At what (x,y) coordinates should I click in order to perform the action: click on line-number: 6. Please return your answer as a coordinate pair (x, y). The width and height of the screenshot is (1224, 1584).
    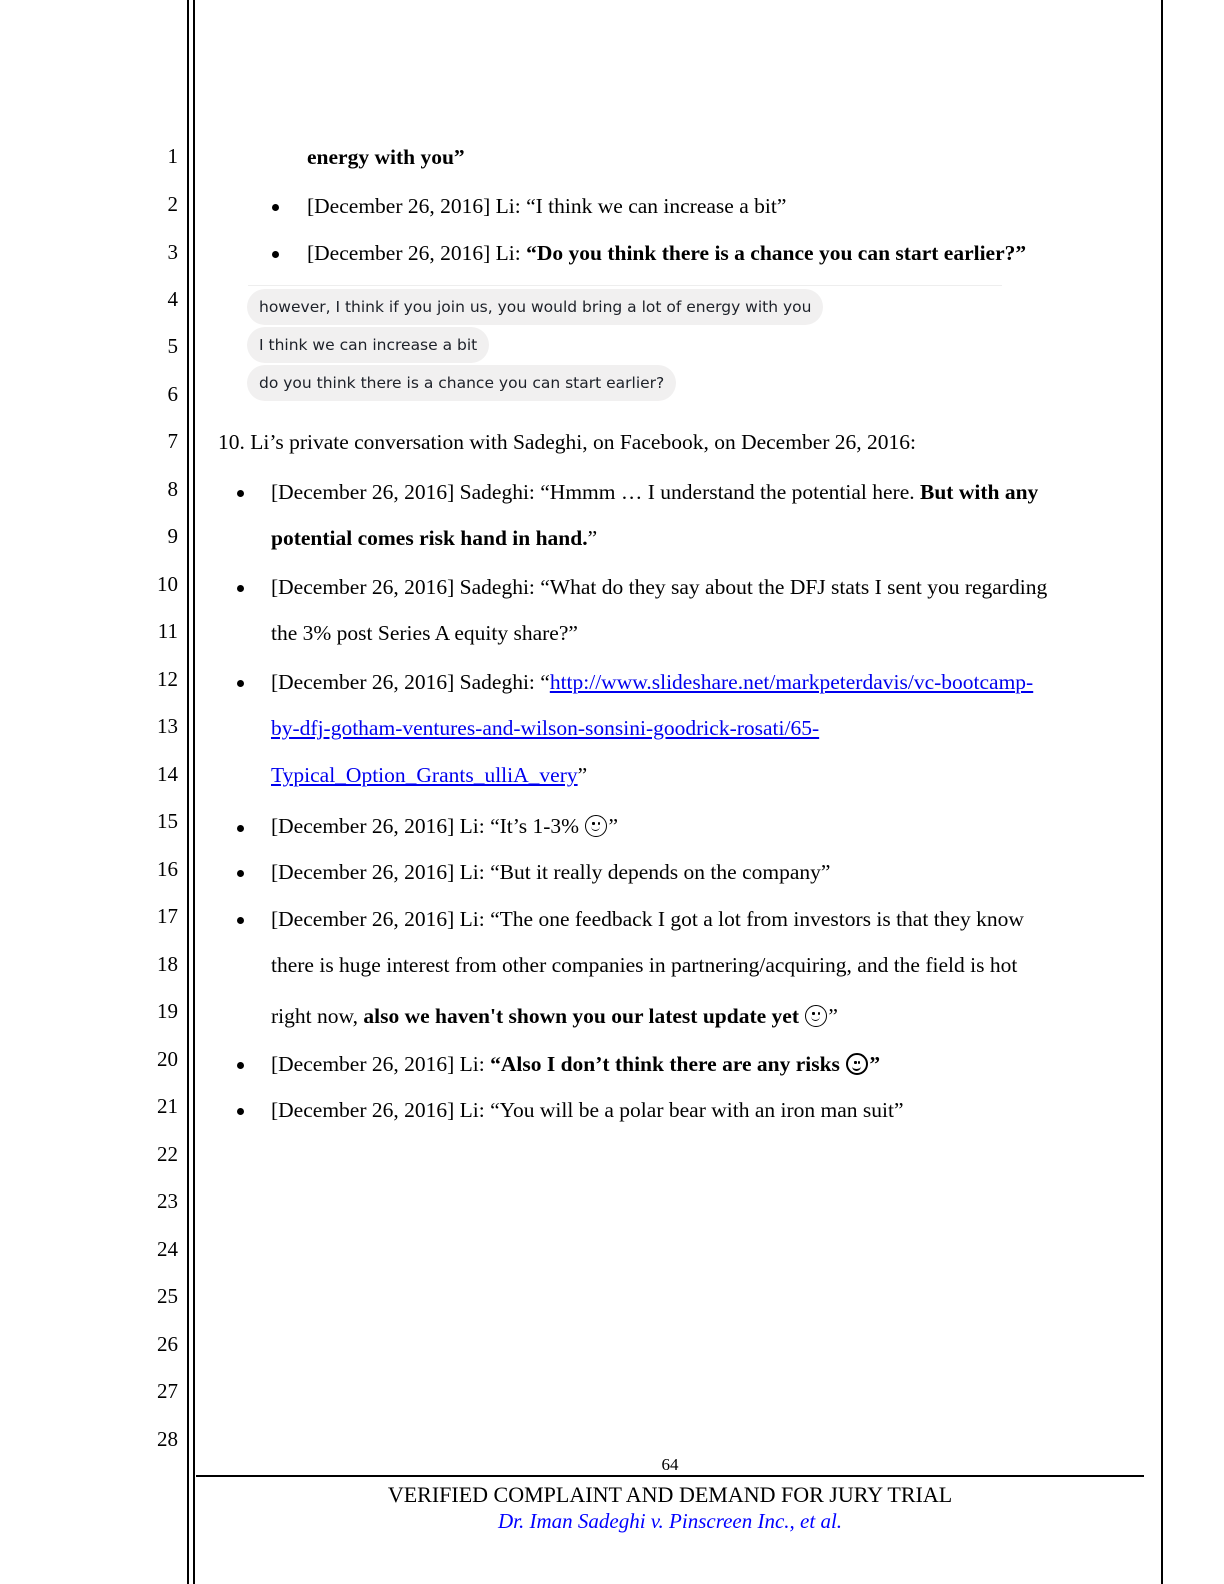
    Looking at the image, I should click on (173, 394).